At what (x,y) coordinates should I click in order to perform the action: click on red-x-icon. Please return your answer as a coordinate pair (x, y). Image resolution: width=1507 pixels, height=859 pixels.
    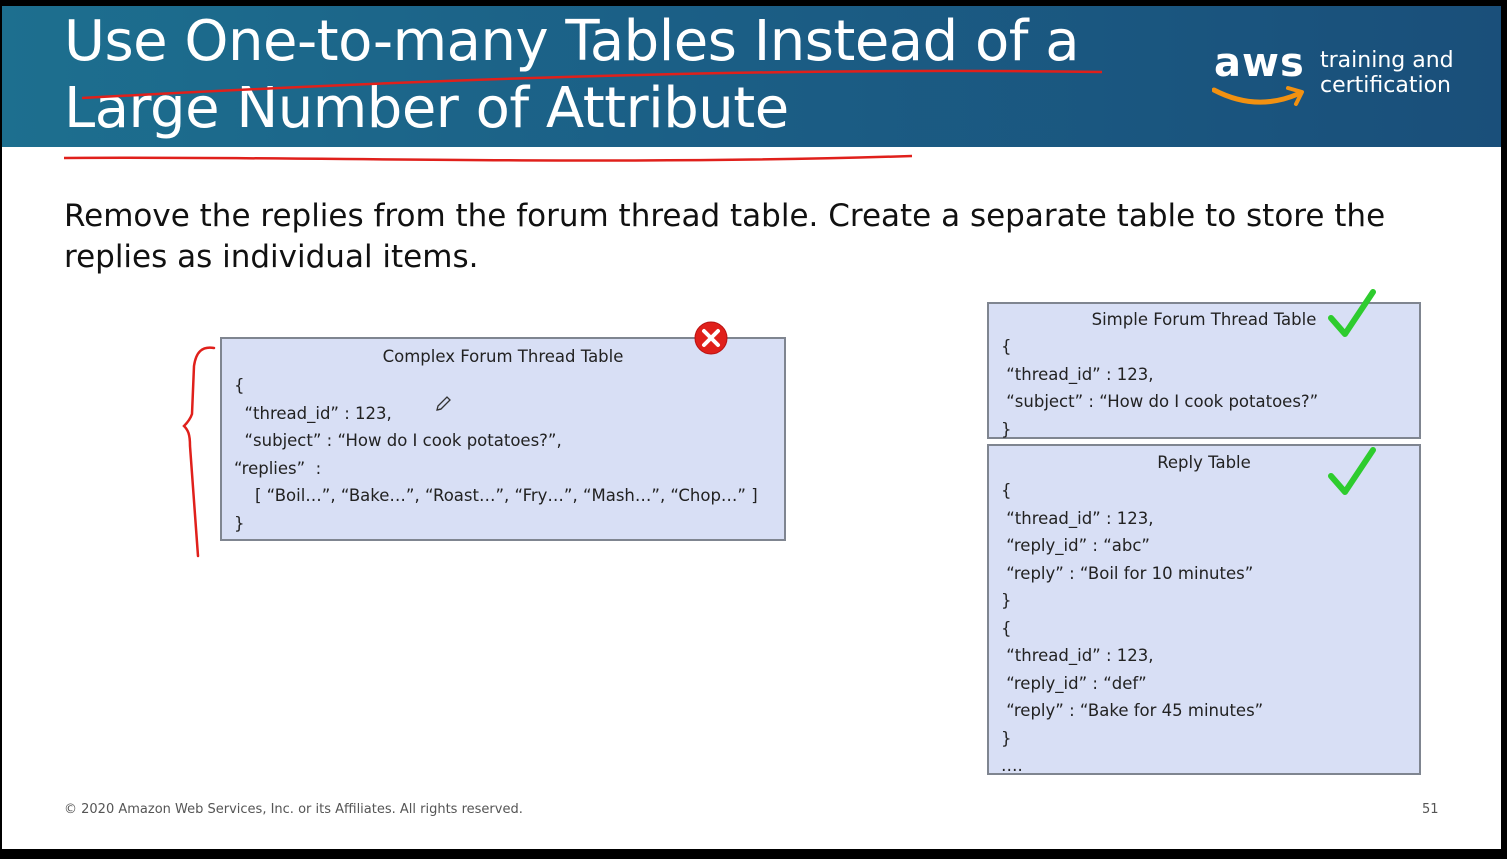
    Looking at the image, I should click on (711, 338).